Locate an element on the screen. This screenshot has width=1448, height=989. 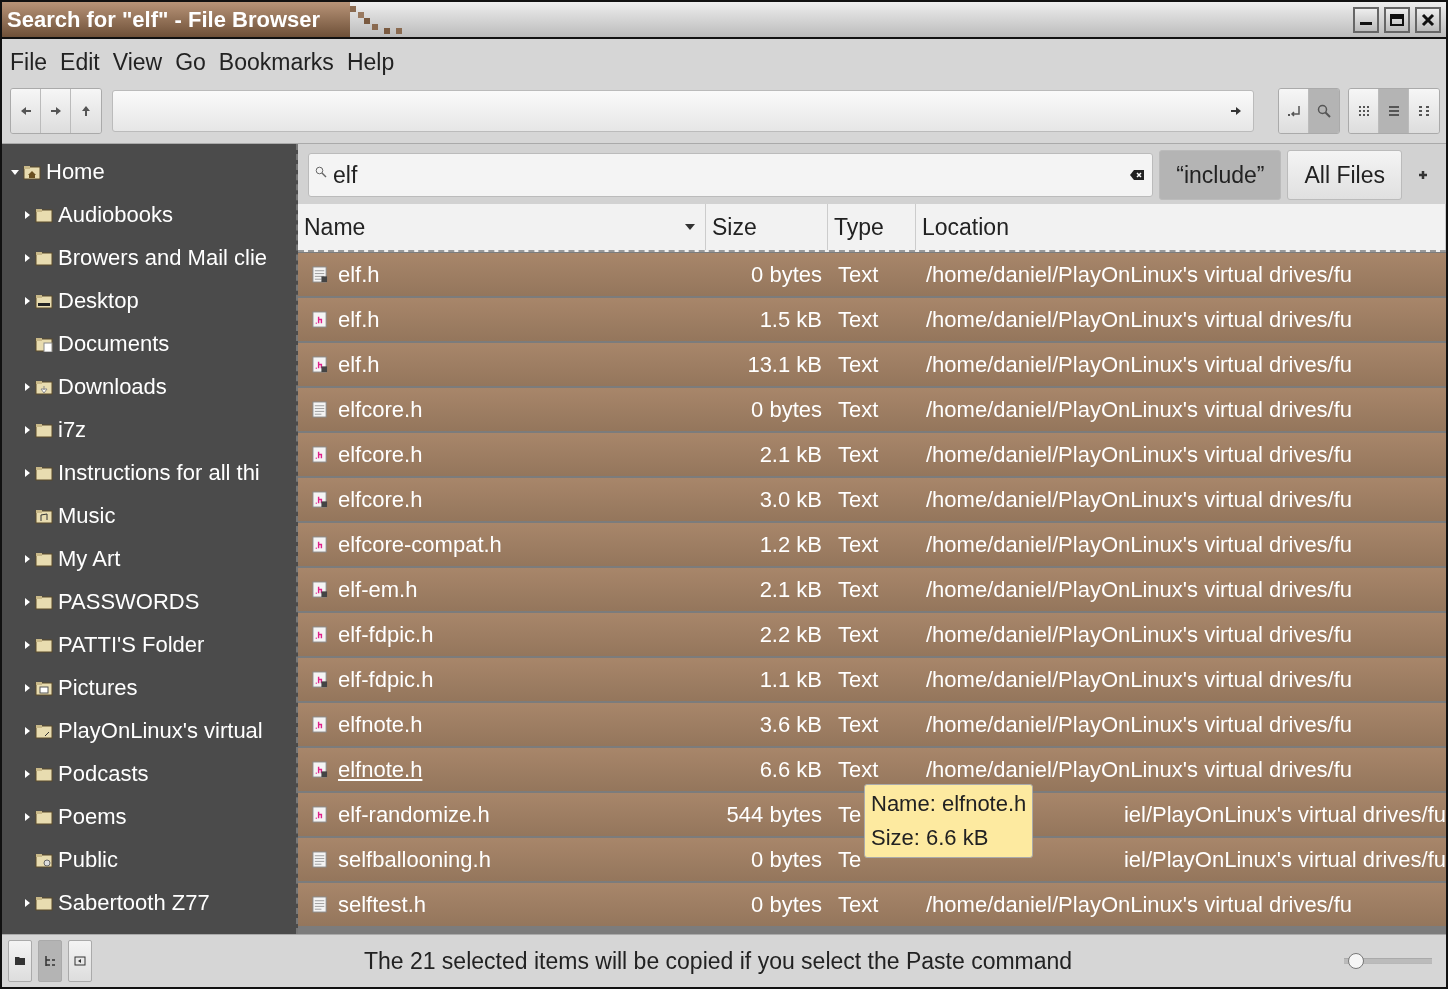
file-row: elfnote.h 6.6 kB Text /home/daniel/PlayOnLinux's virtual drives/fu is located at coordinates (872, 769).